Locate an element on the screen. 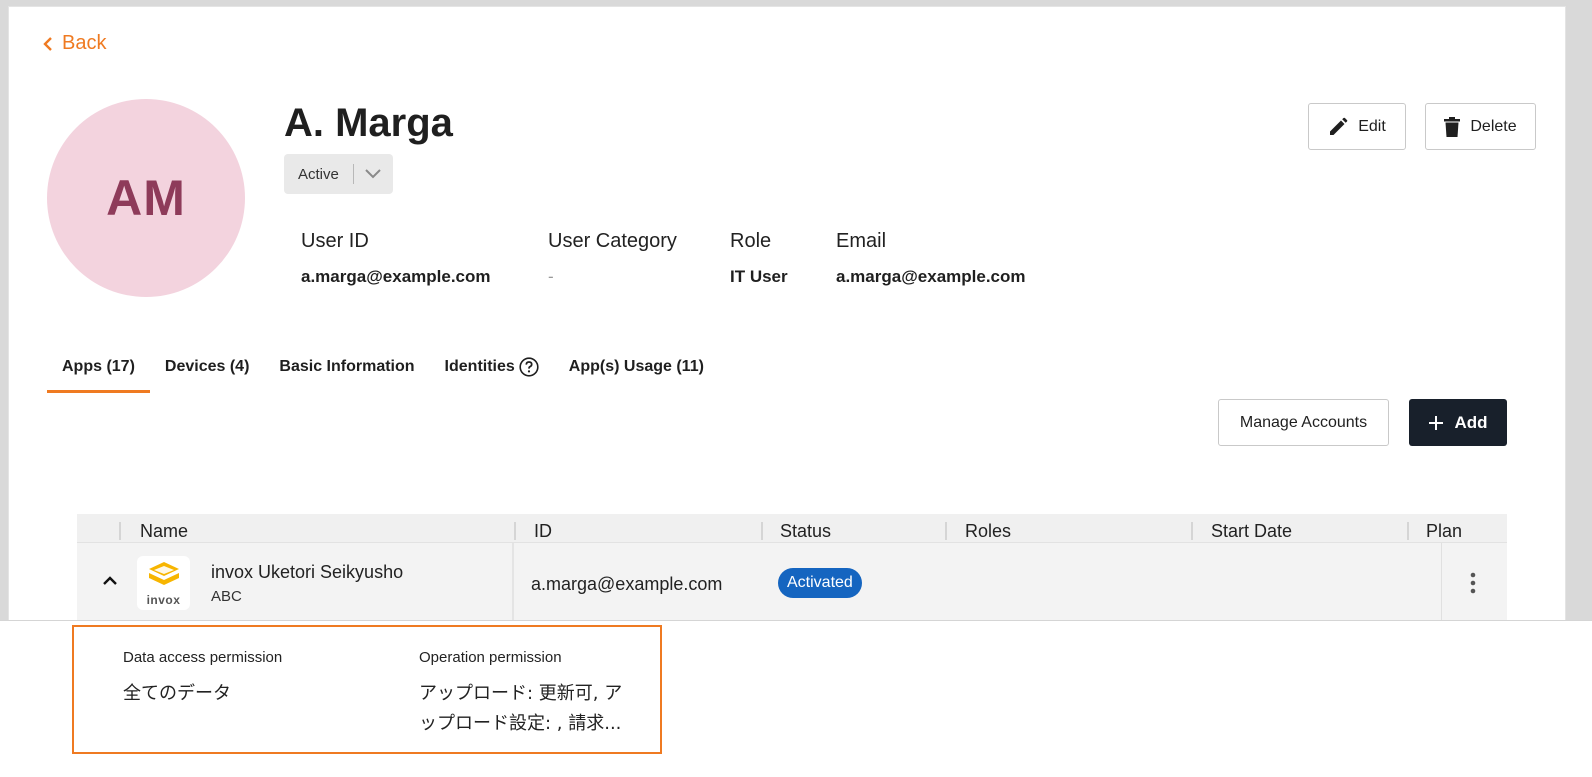 This screenshot has width=1592, height=777. detail-email: Email a.marga@example.com is located at coordinates (931, 258).